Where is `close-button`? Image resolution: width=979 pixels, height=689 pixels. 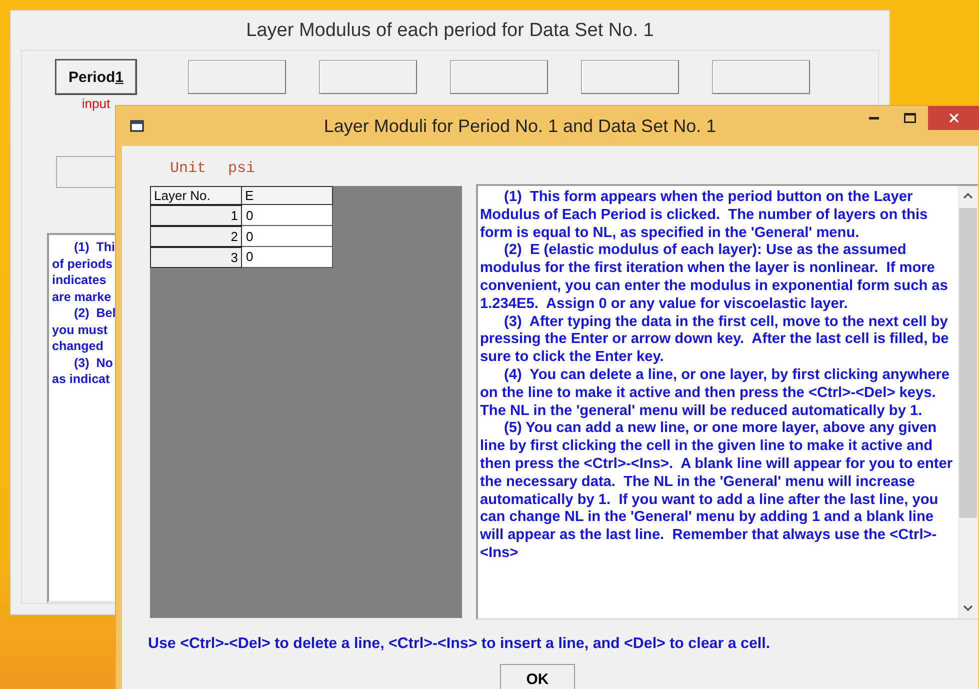
close-button is located at coordinates (953, 118).